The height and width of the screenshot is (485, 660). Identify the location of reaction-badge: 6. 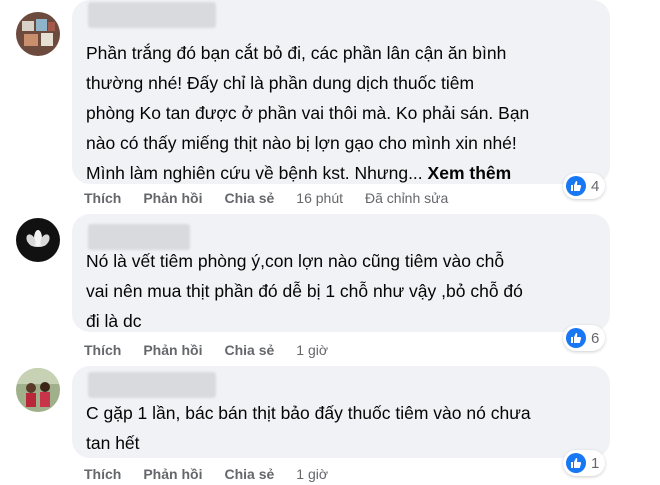
(584, 338).